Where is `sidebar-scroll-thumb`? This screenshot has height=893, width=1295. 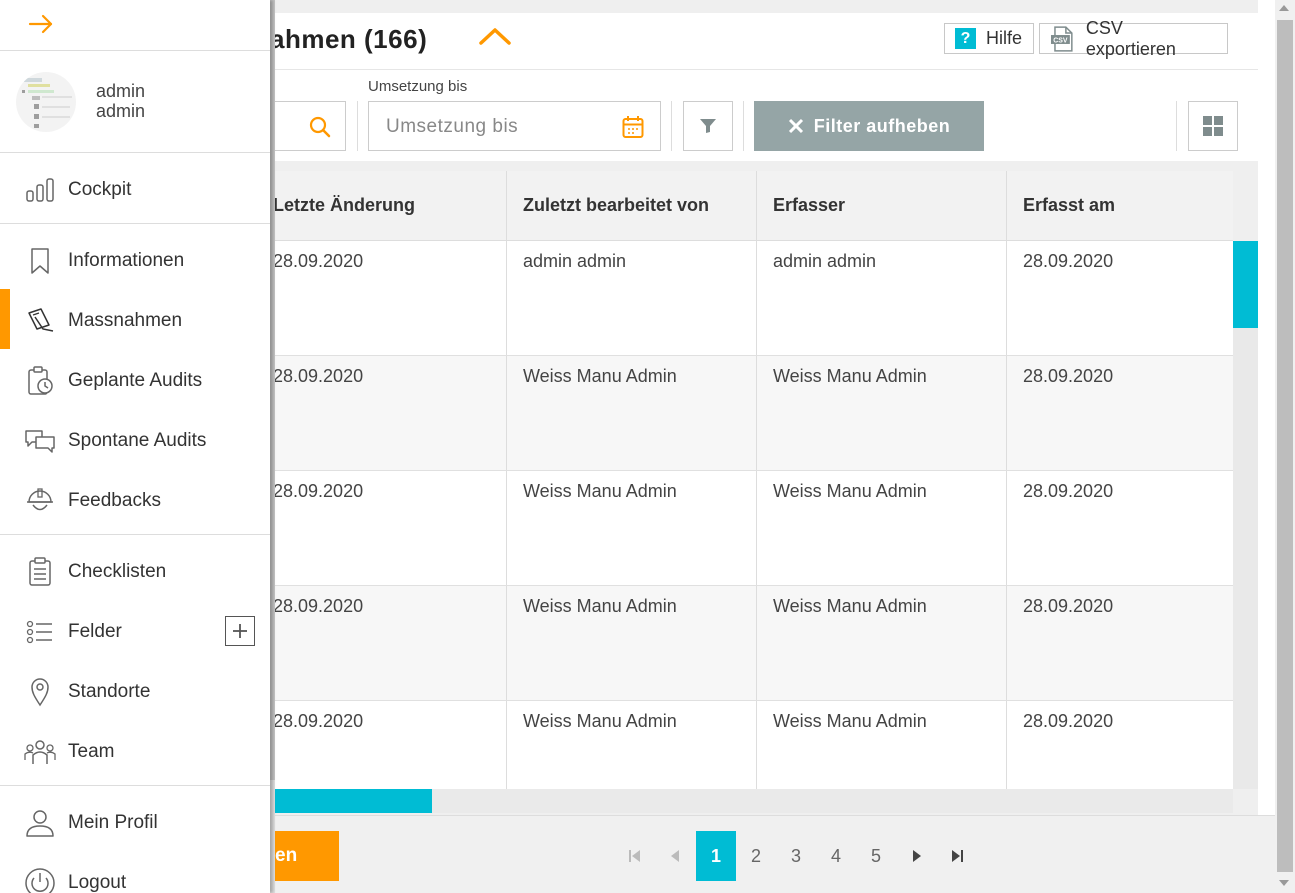 sidebar-scroll-thumb is located at coordinates (272, 390).